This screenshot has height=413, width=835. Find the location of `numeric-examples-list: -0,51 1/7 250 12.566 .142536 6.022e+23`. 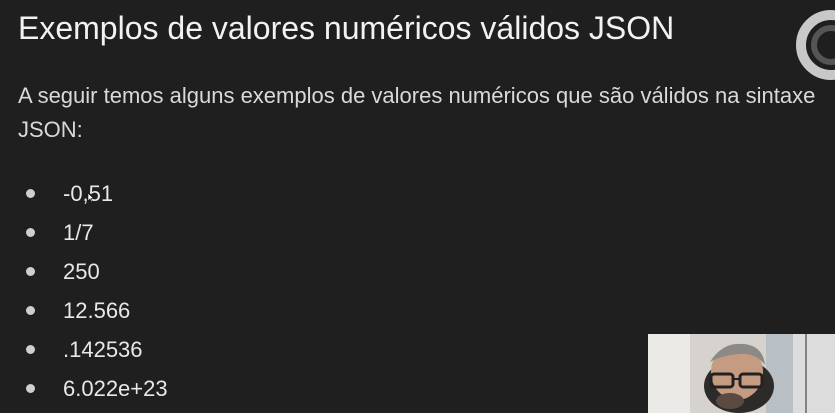

numeric-examples-list: -0,51 1/7 250 12.566 .142536 6.022e+23 is located at coordinates (97, 291).